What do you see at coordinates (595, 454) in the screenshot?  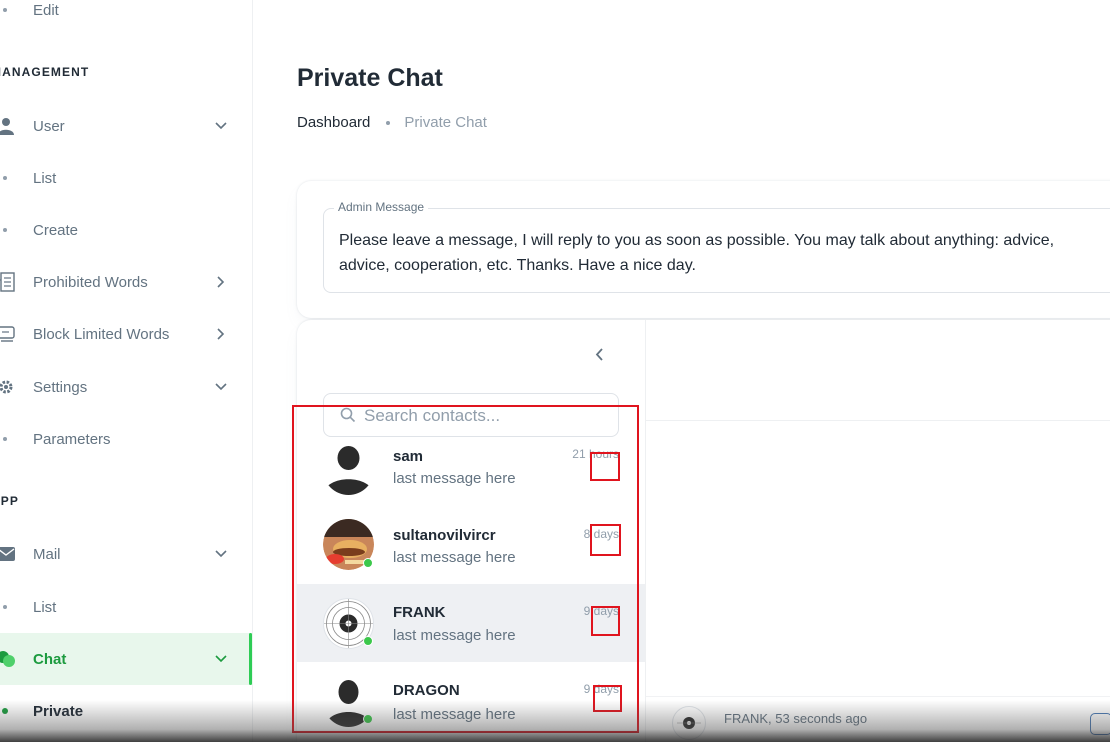 I see `contact-time: 21 hours` at bounding box center [595, 454].